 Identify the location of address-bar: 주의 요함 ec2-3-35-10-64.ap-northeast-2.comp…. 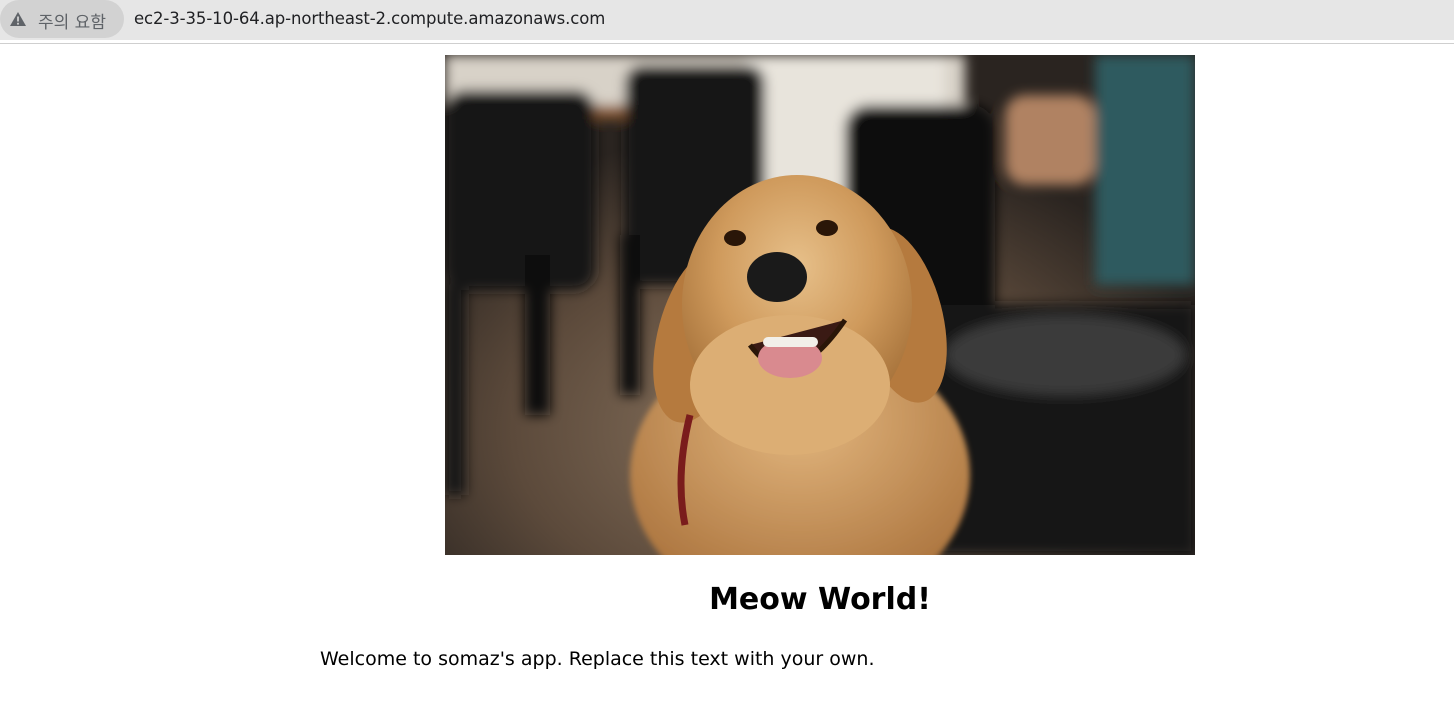
(727, 20).